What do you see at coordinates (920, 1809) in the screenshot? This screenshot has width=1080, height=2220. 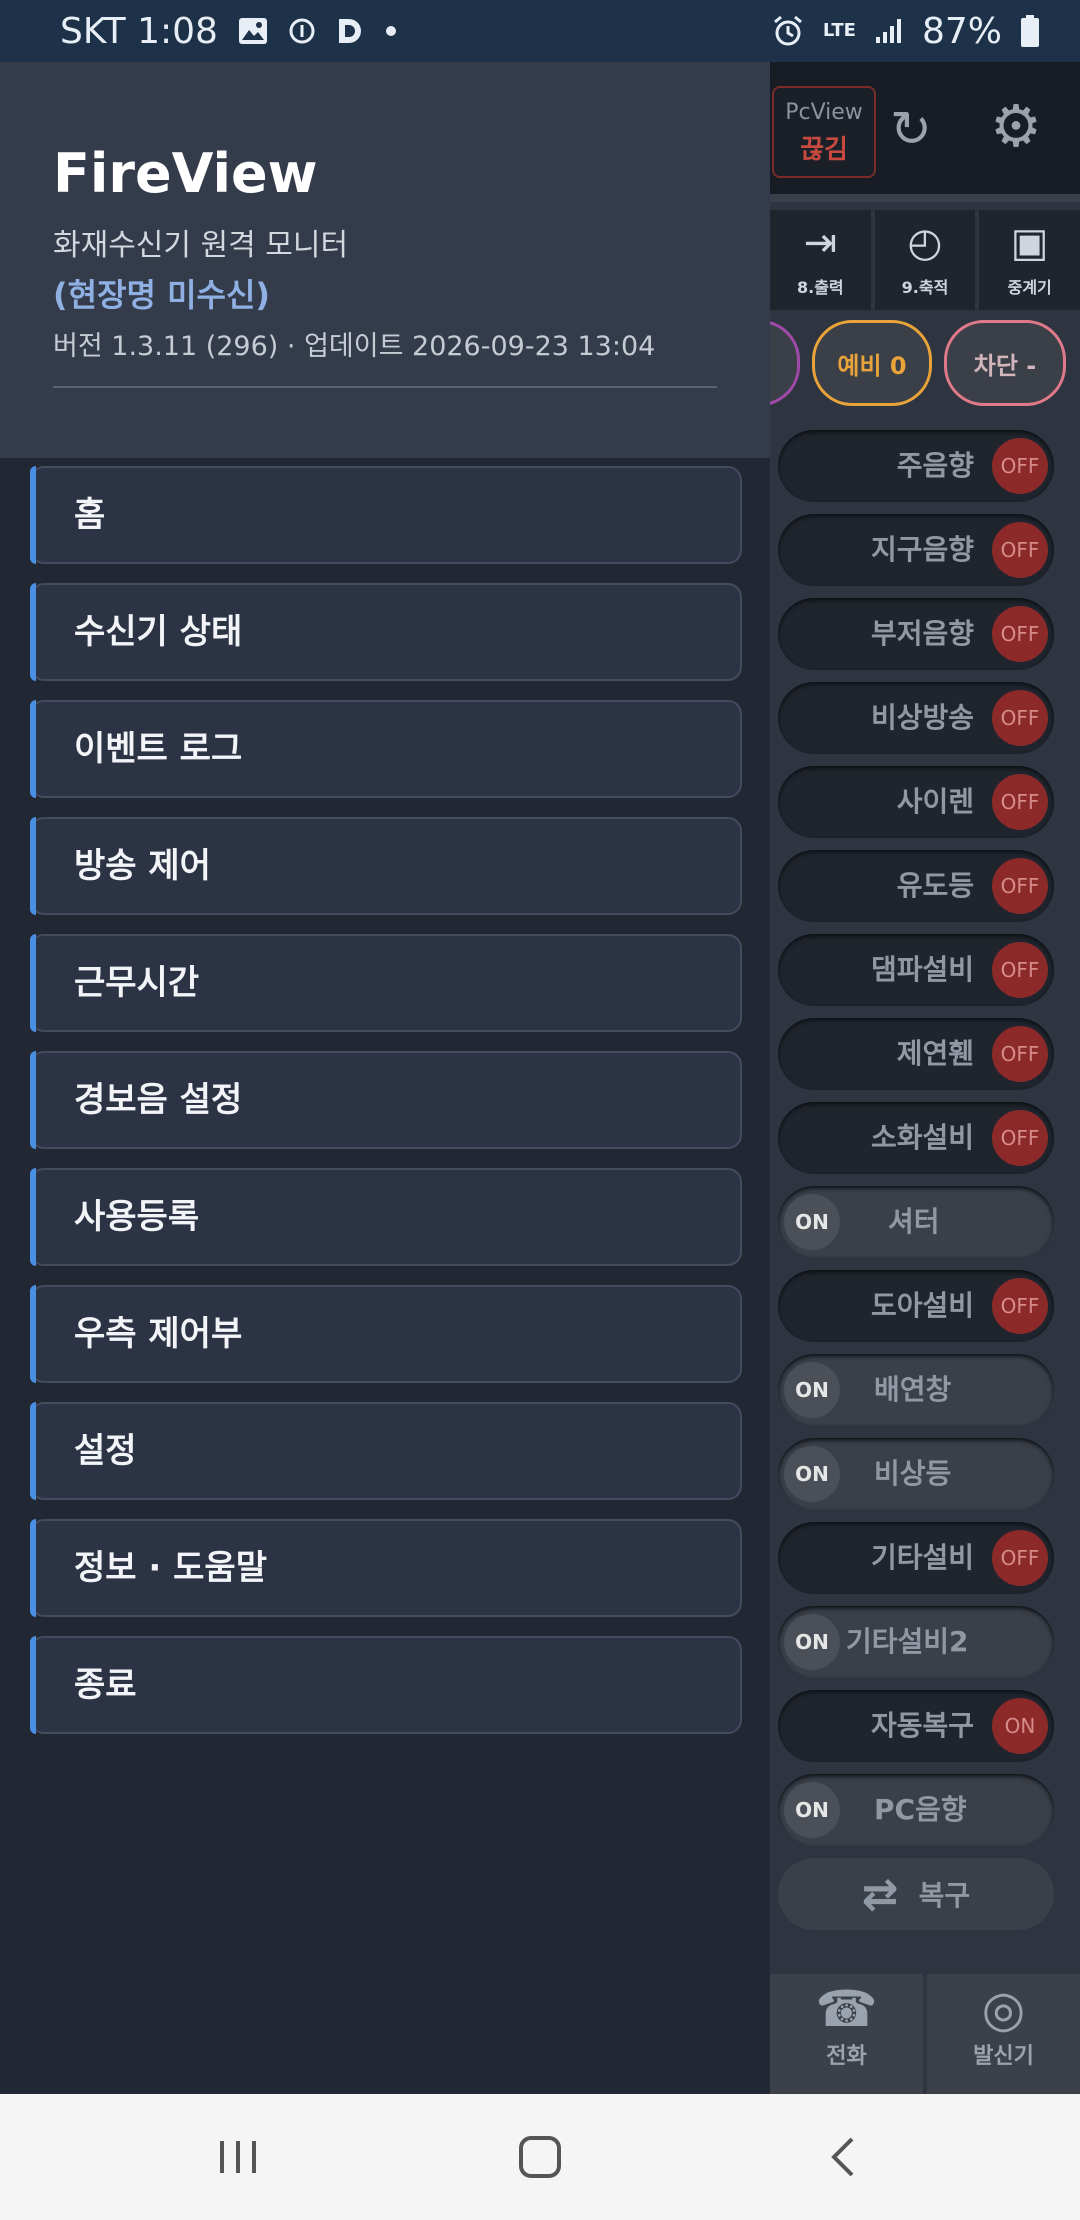 I see `toggle-label: PC음향` at bounding box center [920, 1809].